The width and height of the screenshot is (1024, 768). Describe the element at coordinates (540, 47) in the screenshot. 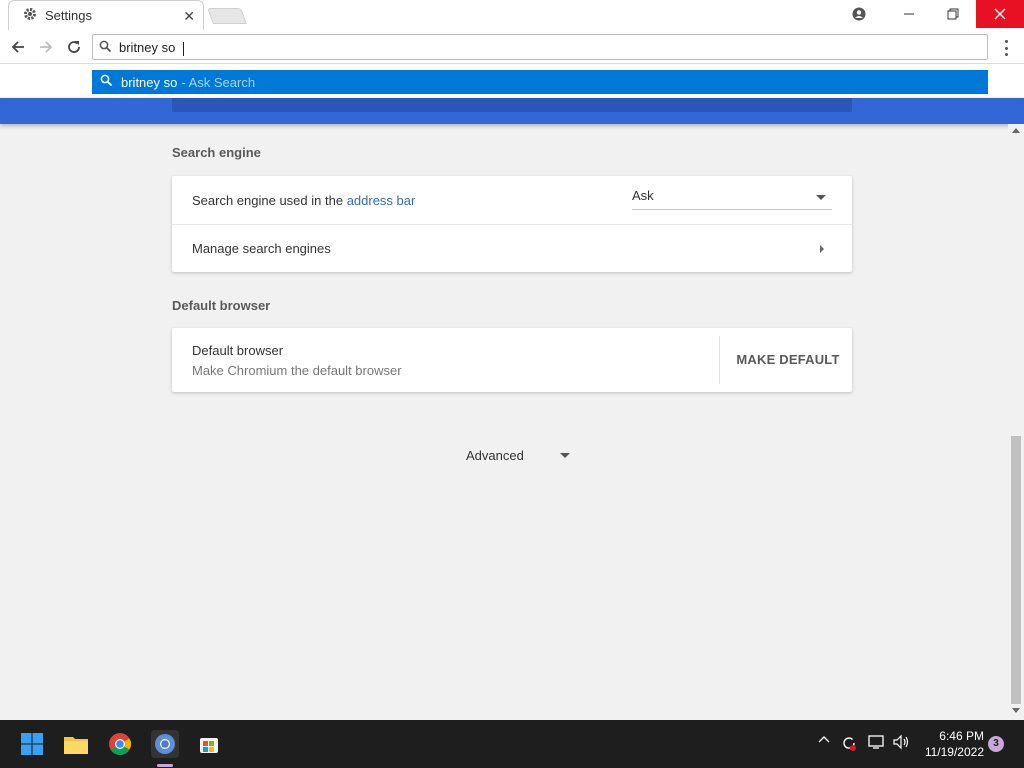

I see `address-bar-input: britney so` at that location.